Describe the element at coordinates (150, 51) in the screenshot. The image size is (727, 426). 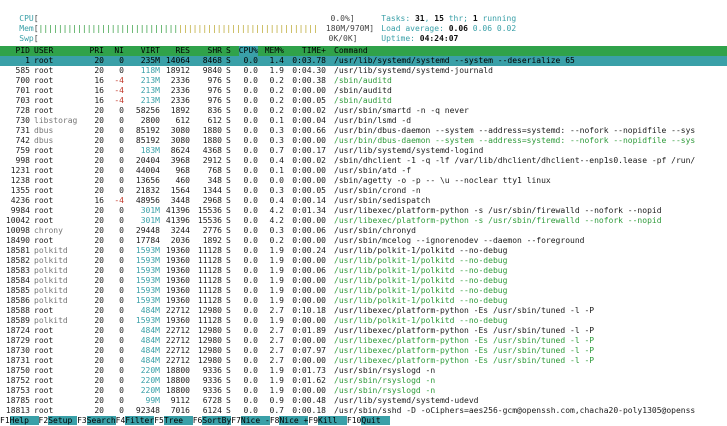
I see `column-header-virt: VIRT` at that location.